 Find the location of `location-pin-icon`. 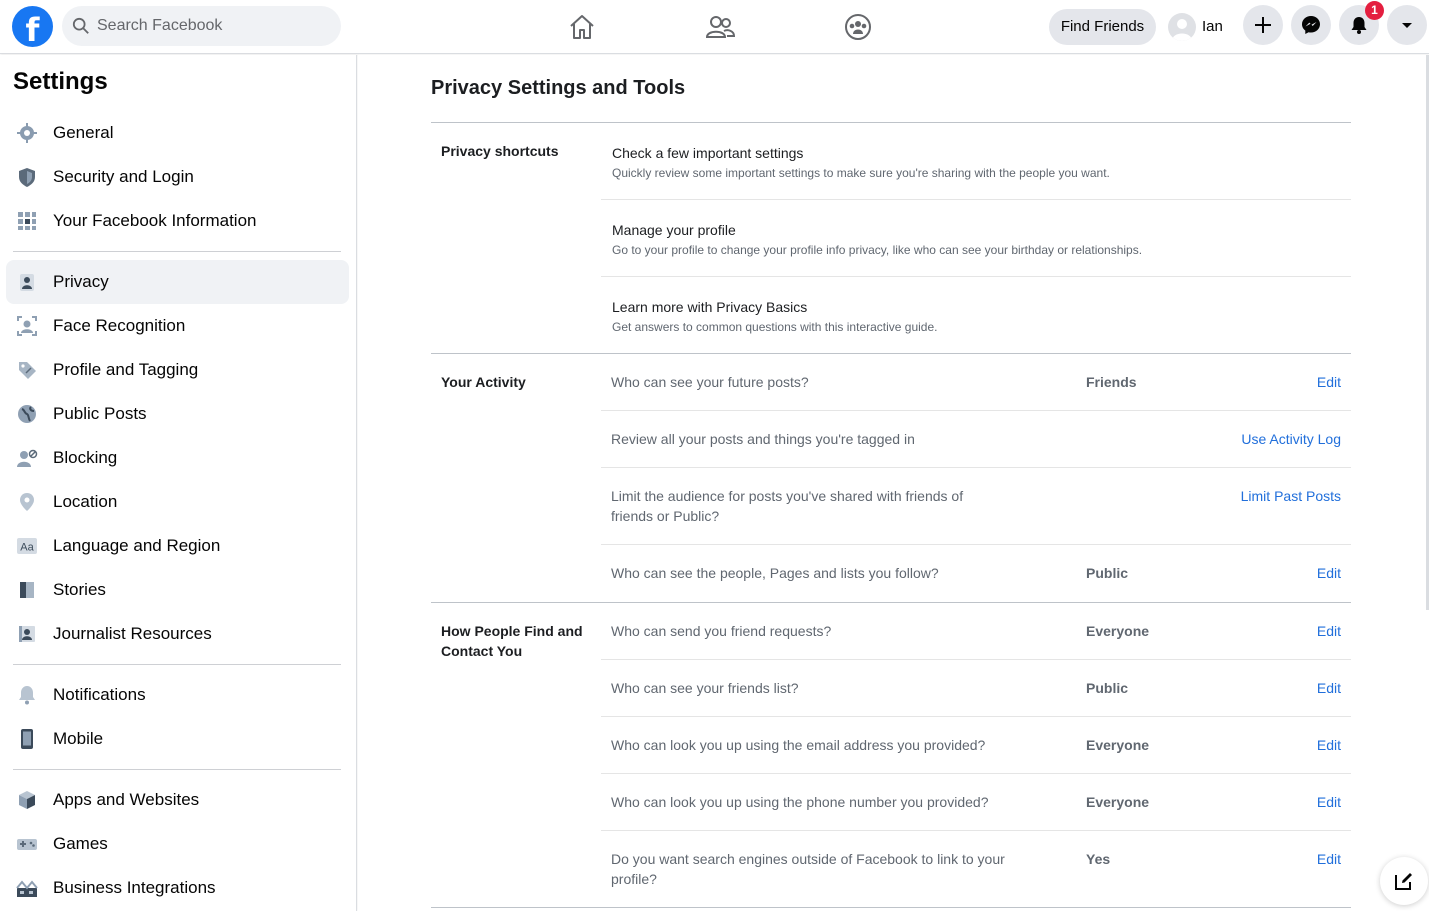

location-pin-icon is located at coordinates (27, 502).